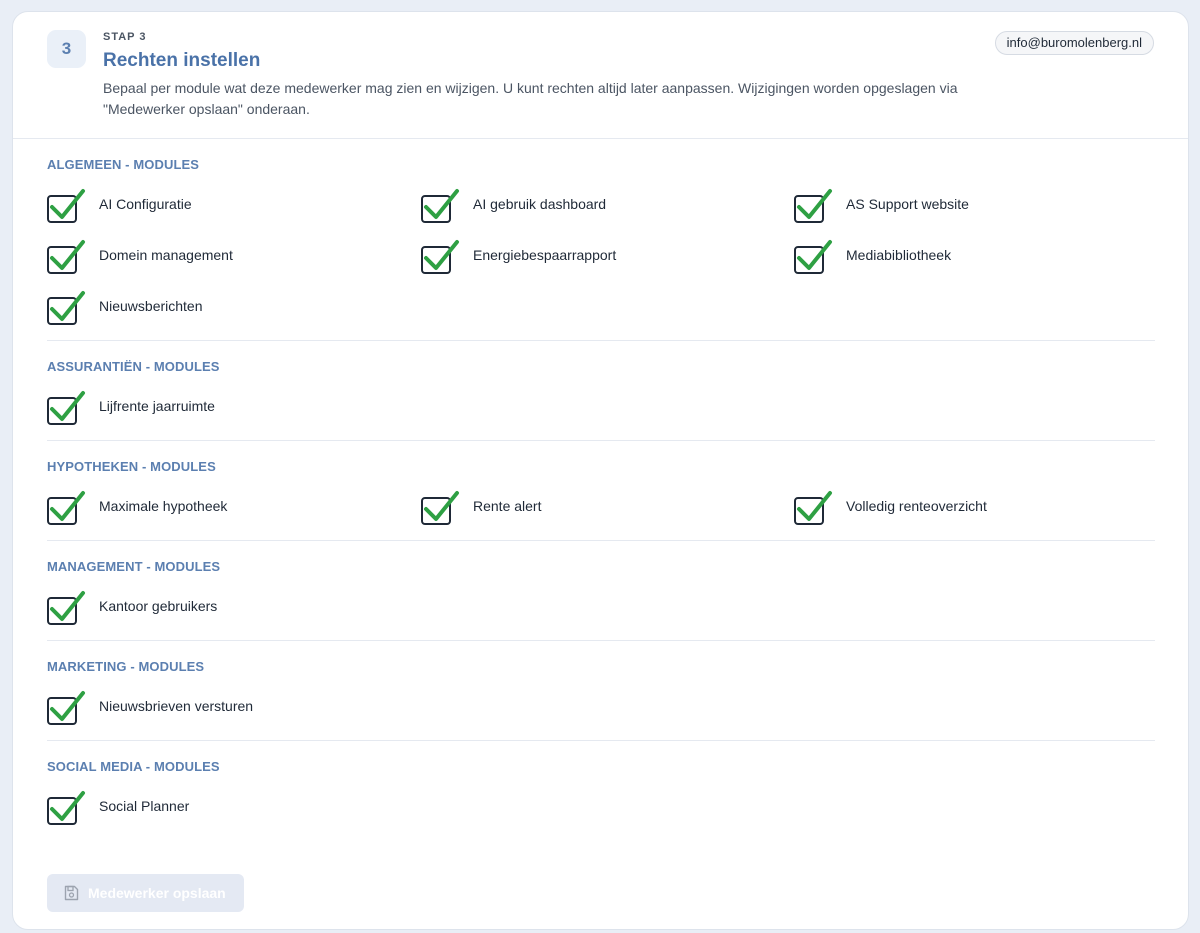  Describe the element at coordinates (151, 306) in the screenshot. I see `permission-label: Nieuwsberichten` at that location.